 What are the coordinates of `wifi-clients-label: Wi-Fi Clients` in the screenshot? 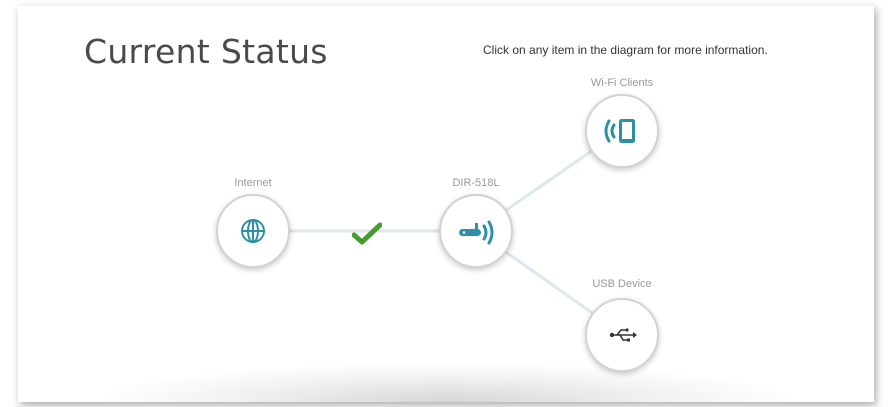 It's located at (622, 83).